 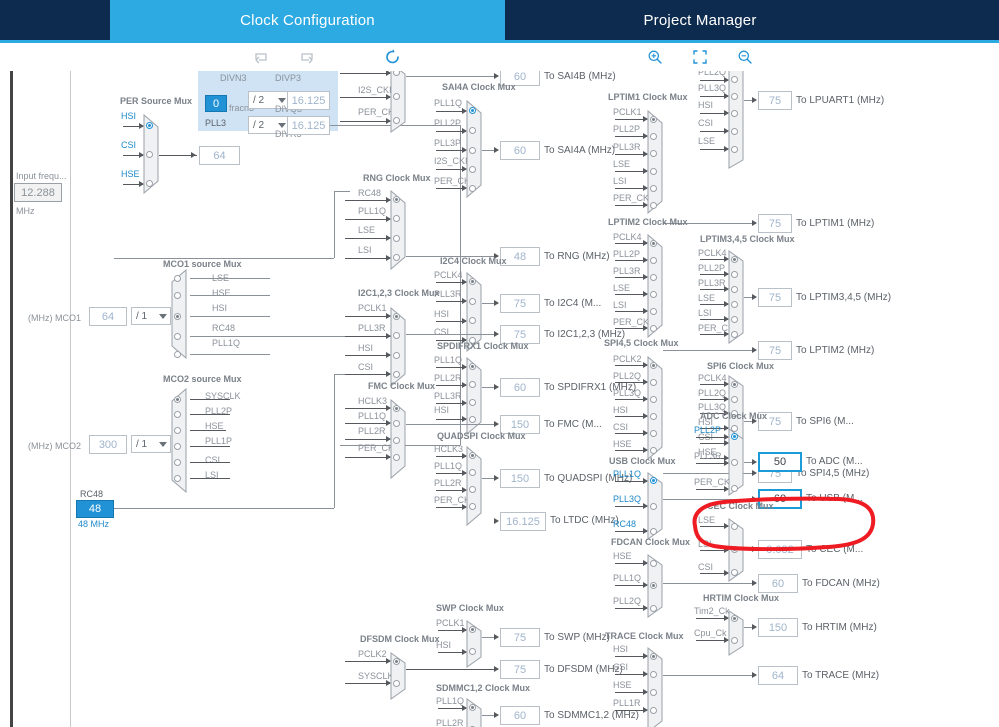 What do you see at coordinates (520, 637) in the screenshot?
I see `swp-output-value: 75` at bounding box center [520, 637].